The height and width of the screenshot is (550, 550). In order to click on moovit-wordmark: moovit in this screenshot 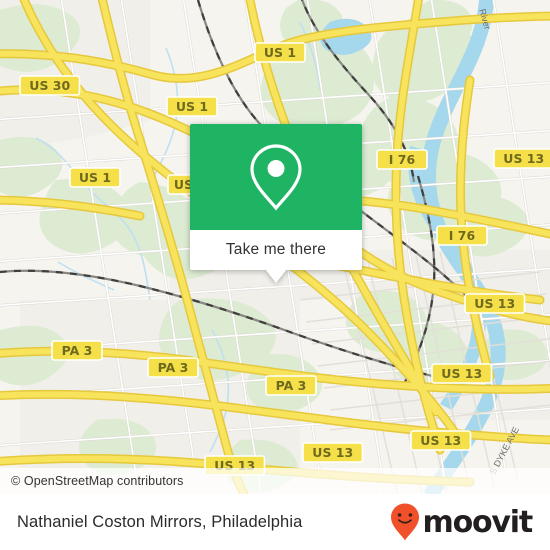, I will do `click(478, 522)`.